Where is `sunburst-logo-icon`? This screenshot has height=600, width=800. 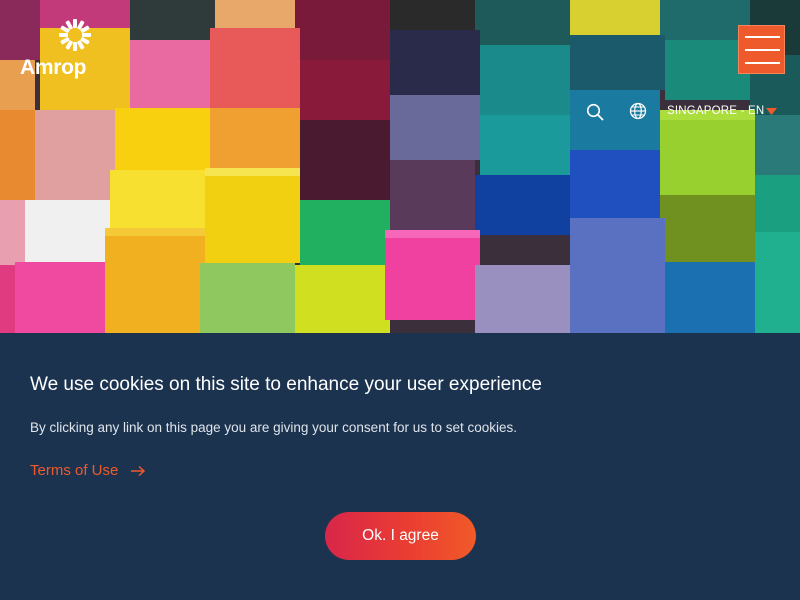 sunburst-logo-icon is located at coordinates (75, 35).